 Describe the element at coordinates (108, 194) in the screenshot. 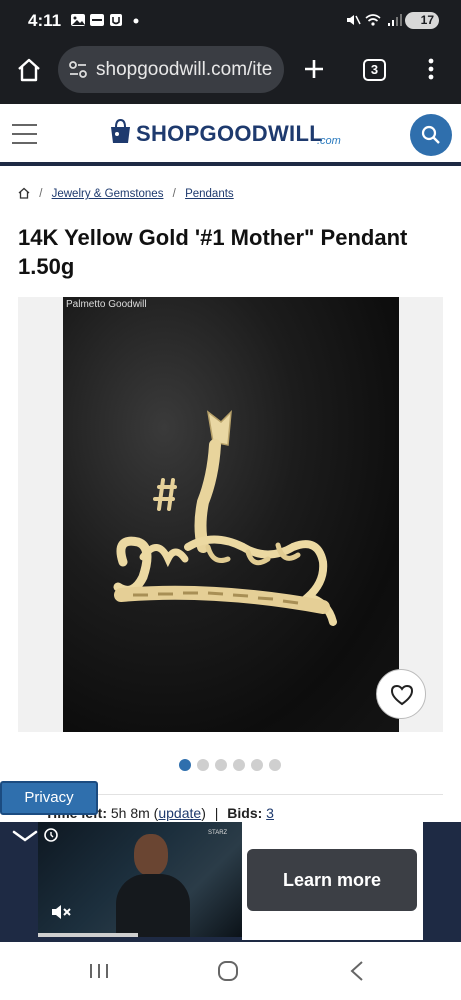

I see `breadcrumb-jewelry-gemstones: Jewelry & Gemstones` at that location.